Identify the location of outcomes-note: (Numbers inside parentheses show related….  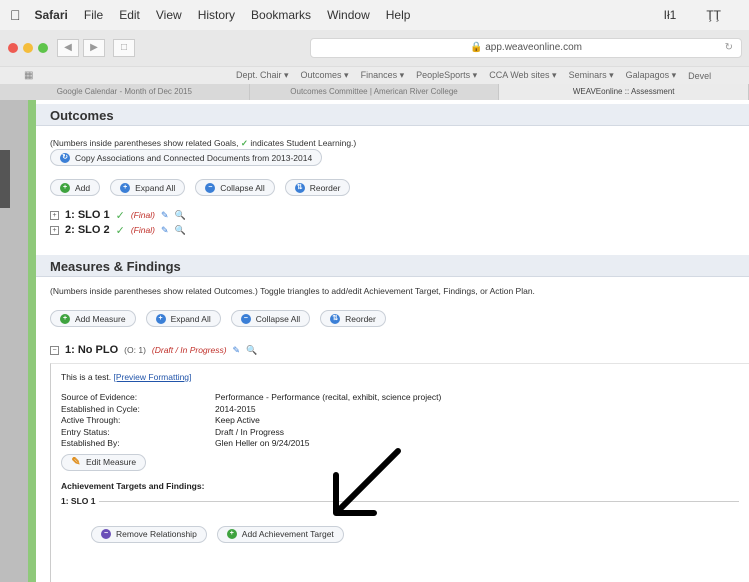
(203, 143).